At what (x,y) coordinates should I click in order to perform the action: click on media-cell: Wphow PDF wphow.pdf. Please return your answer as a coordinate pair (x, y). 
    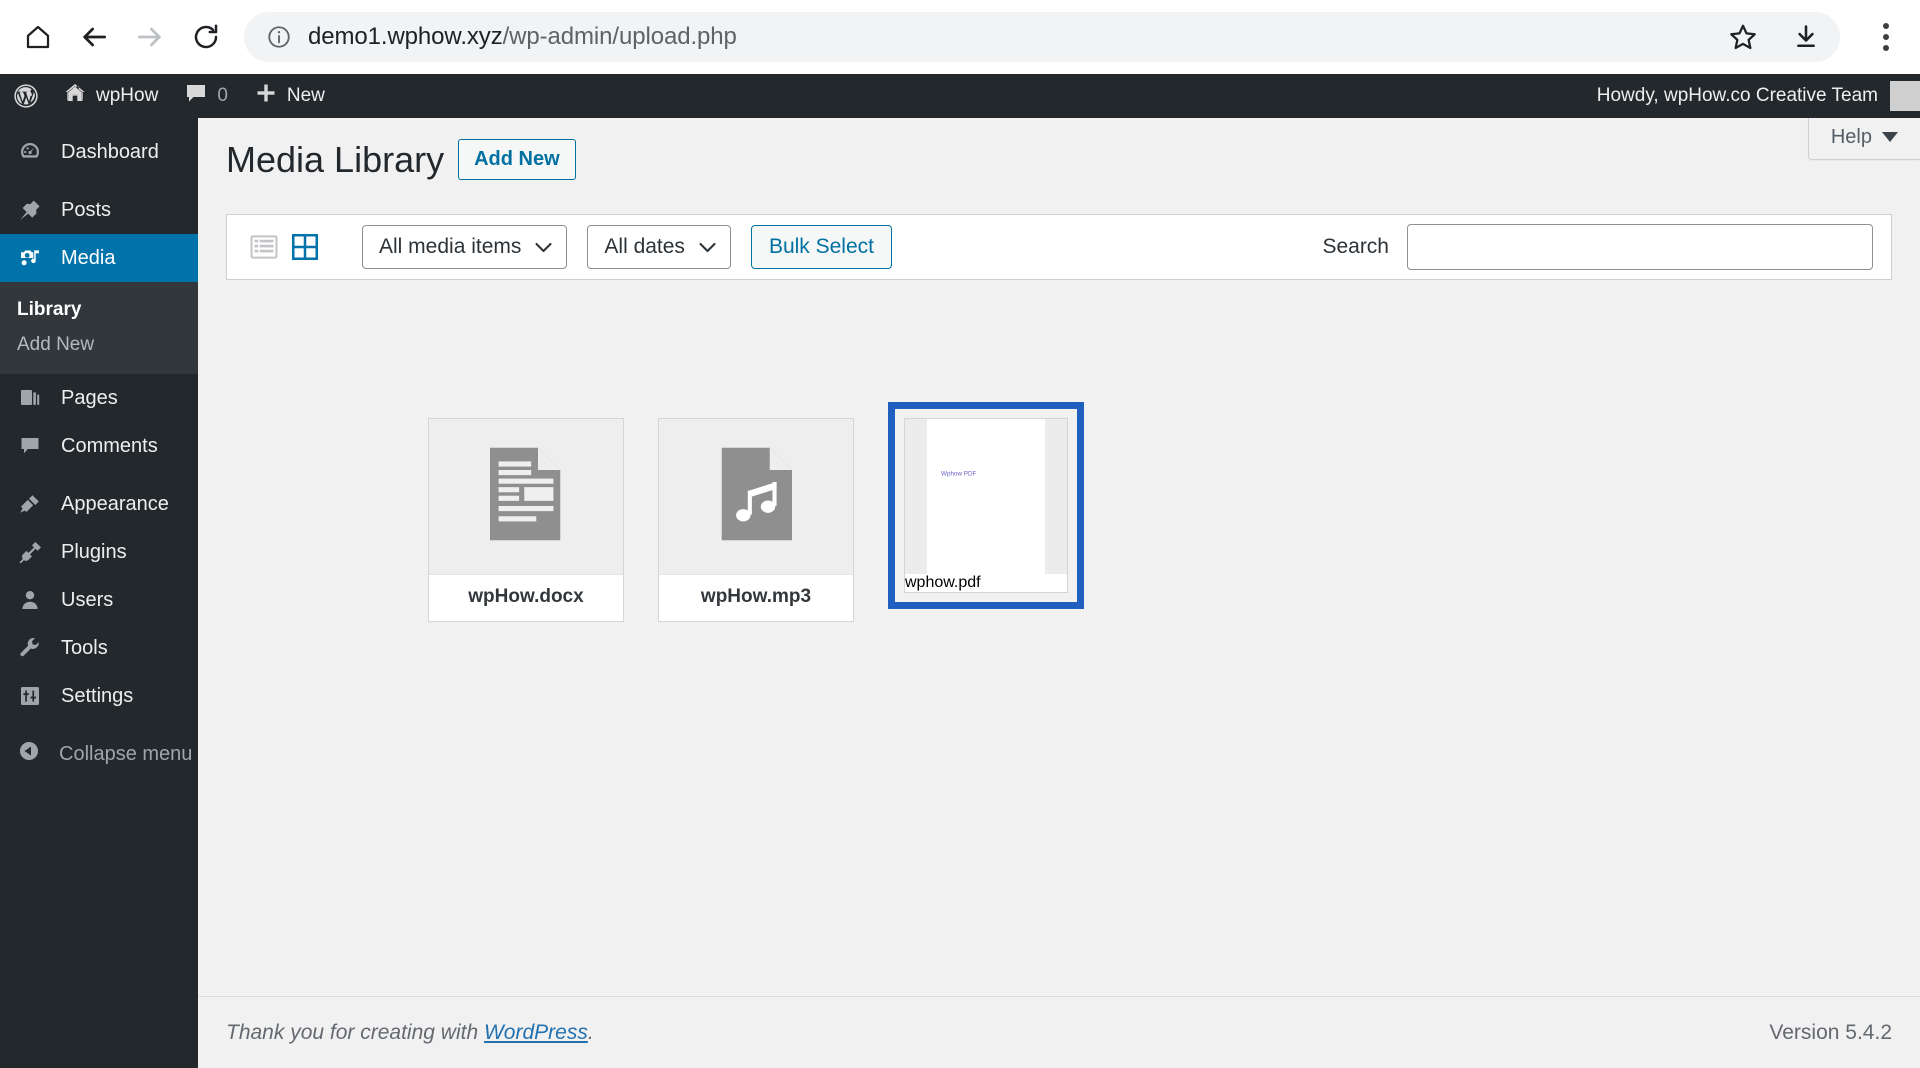
    Looking at the image, I should click on (1003, 500).